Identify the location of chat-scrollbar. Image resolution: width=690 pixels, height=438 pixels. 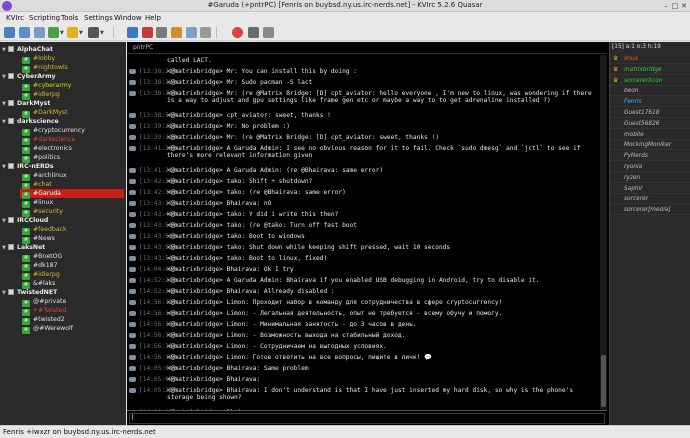
(603, 232).